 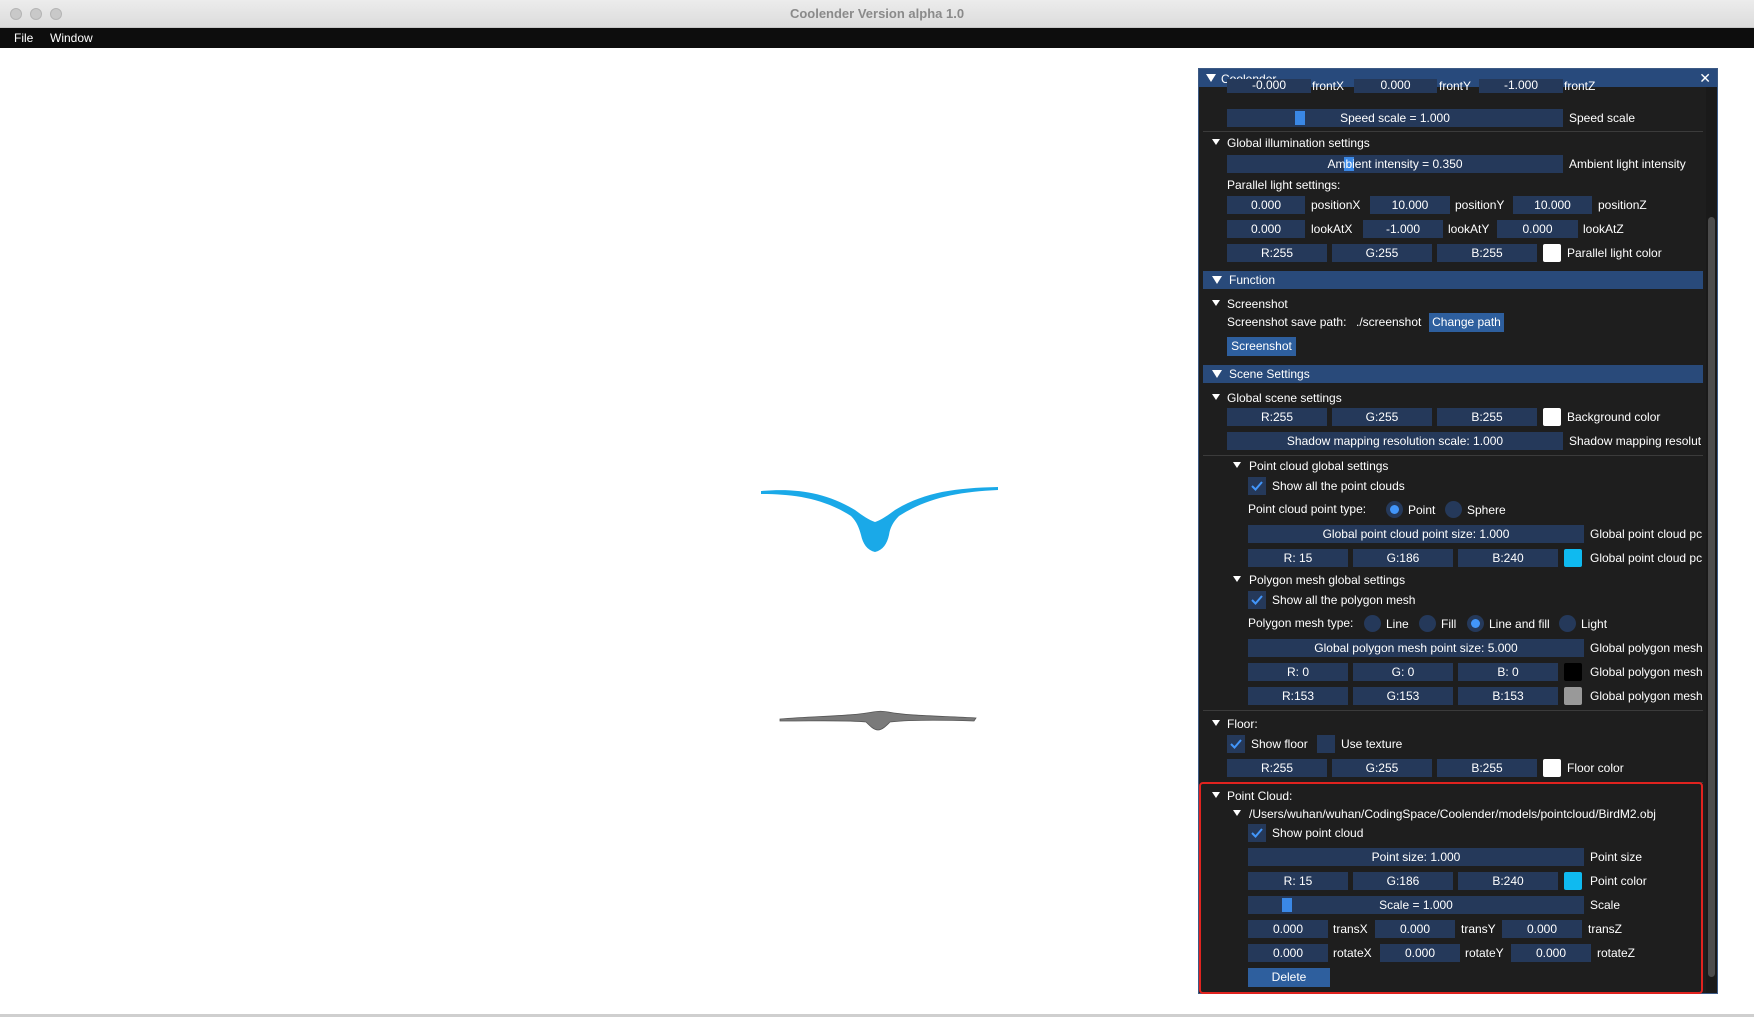 I want to click on point-type-sphere-label: Sphere, so click(x=1486, y=510).